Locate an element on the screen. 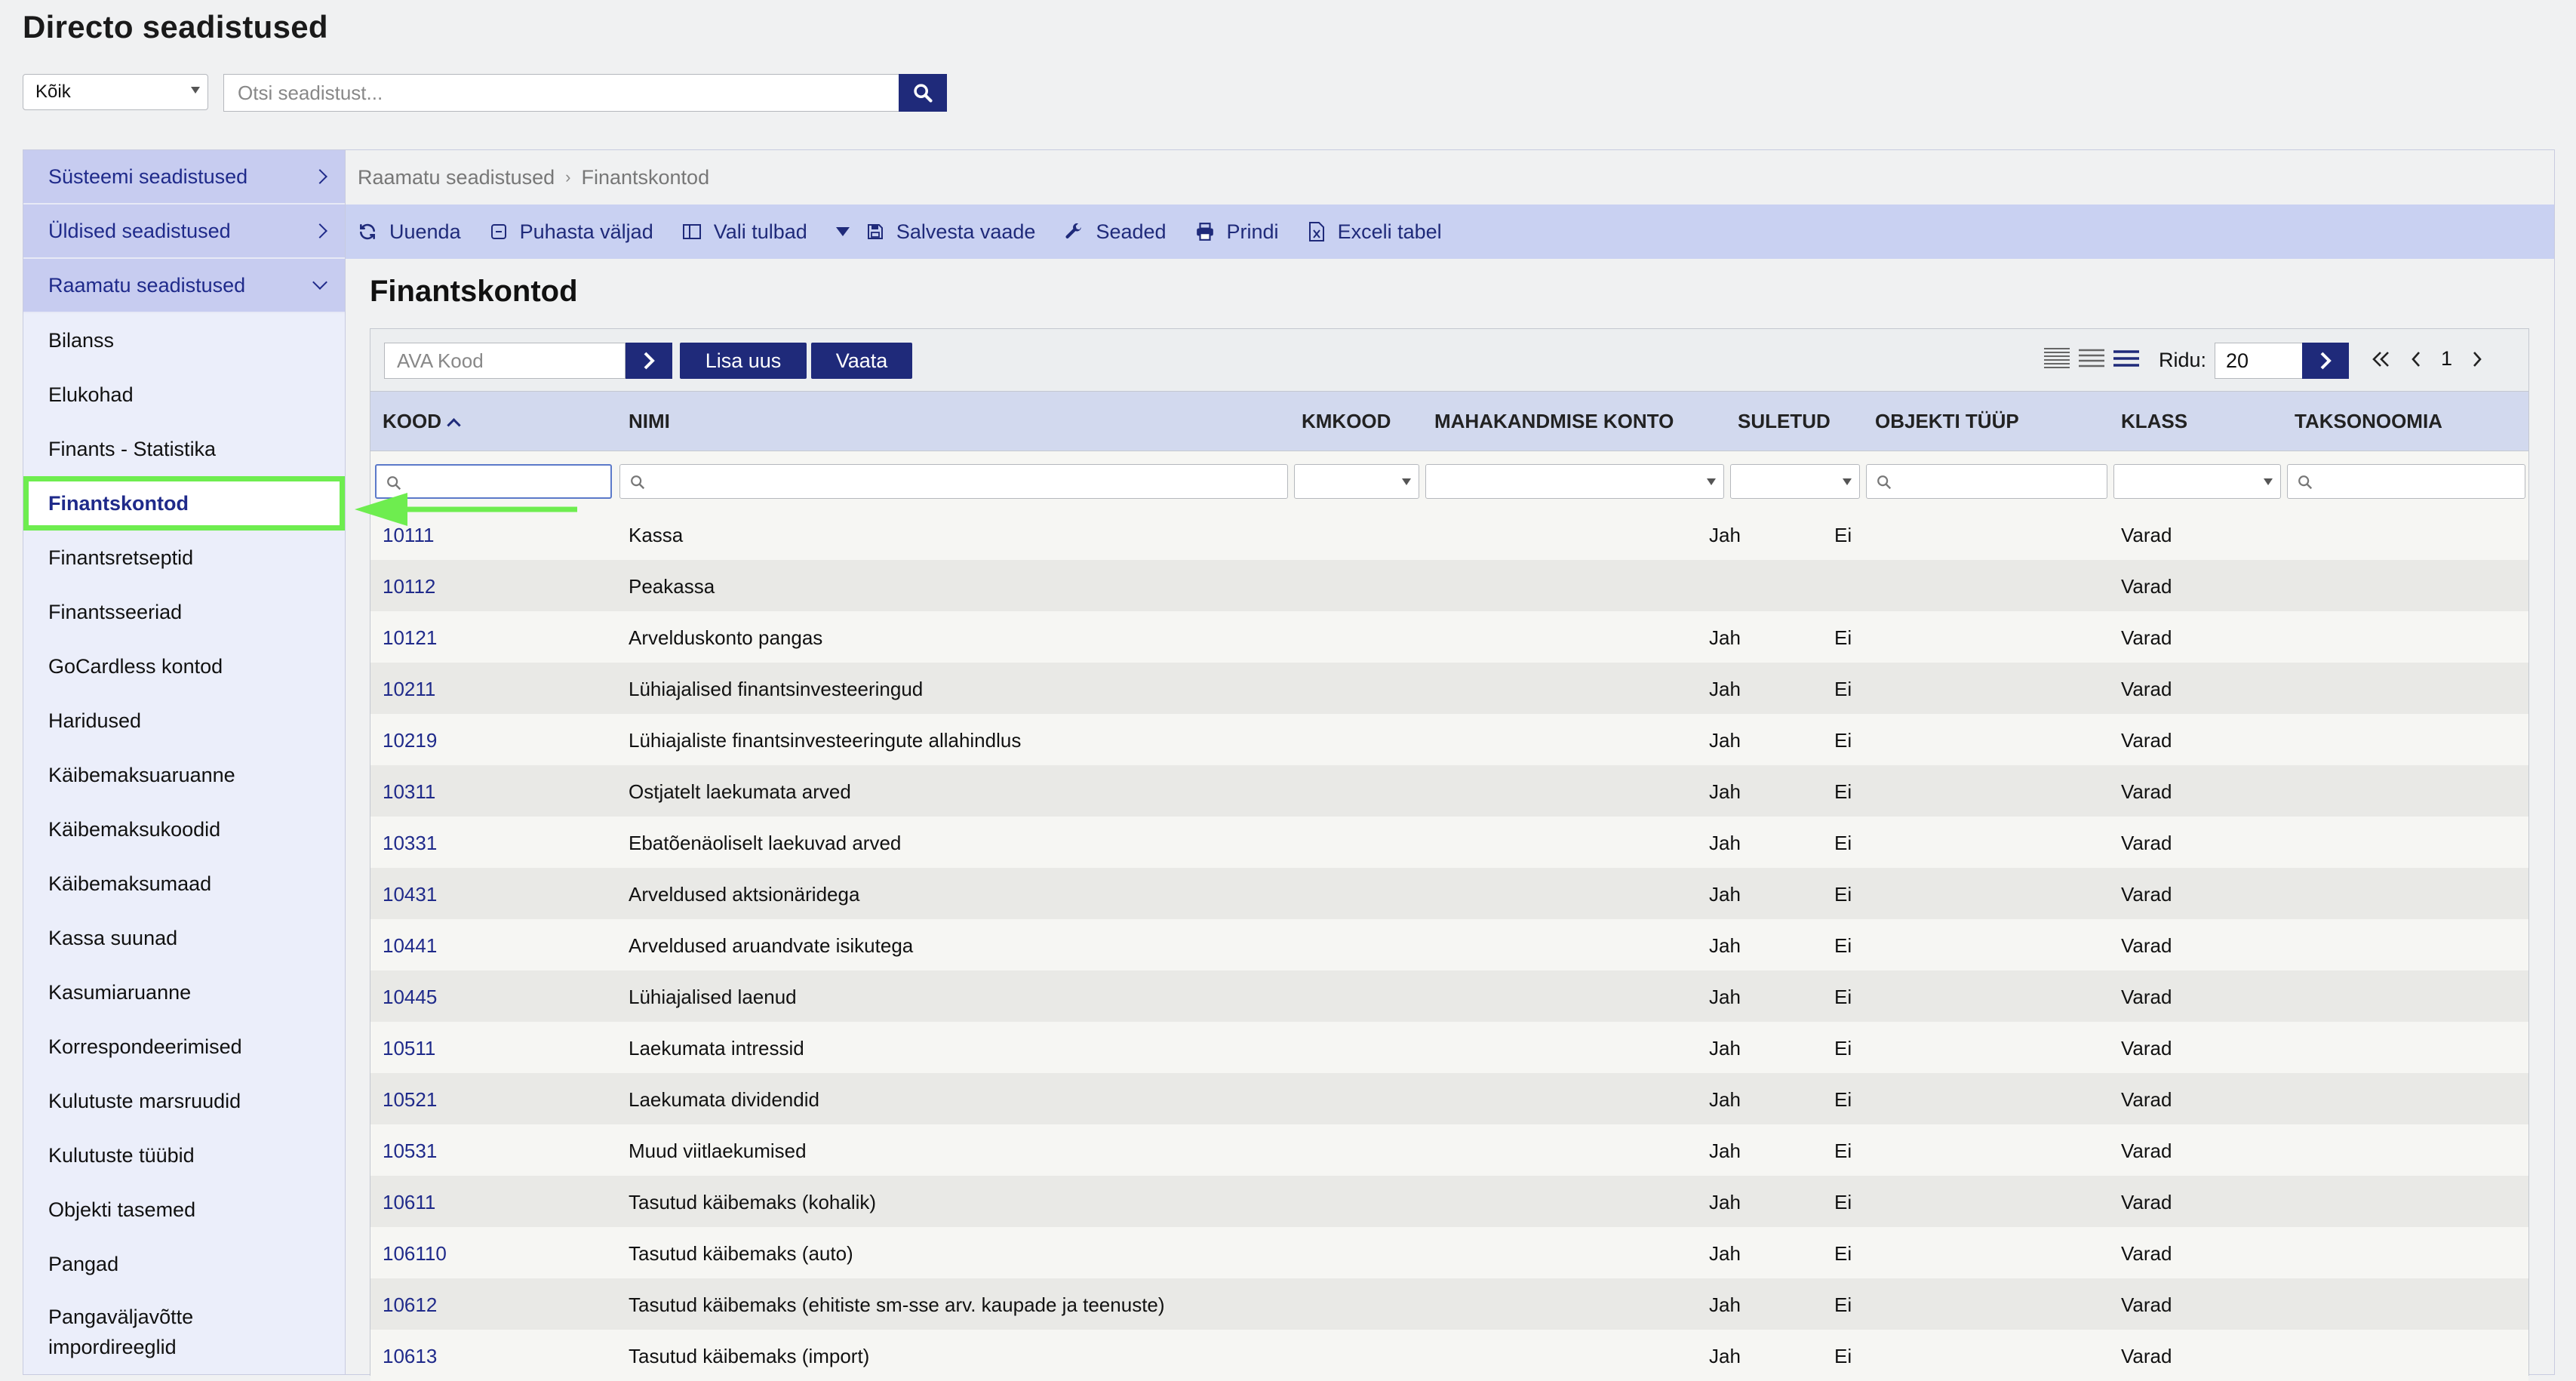 This screenshot has height=1381, width=2576. medium-view-icon is located at coordinates (2091, 358).